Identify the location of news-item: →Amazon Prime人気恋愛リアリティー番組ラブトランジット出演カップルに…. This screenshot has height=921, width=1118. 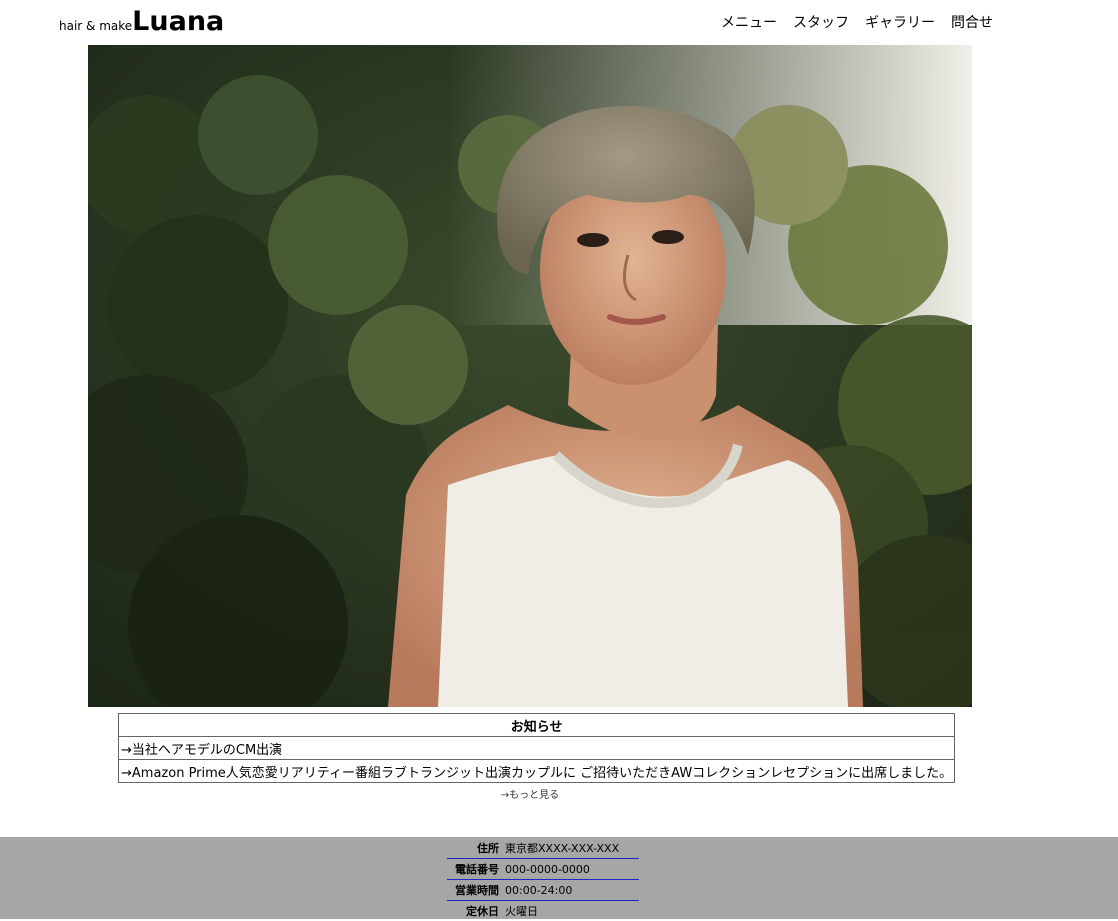
(536, 771).